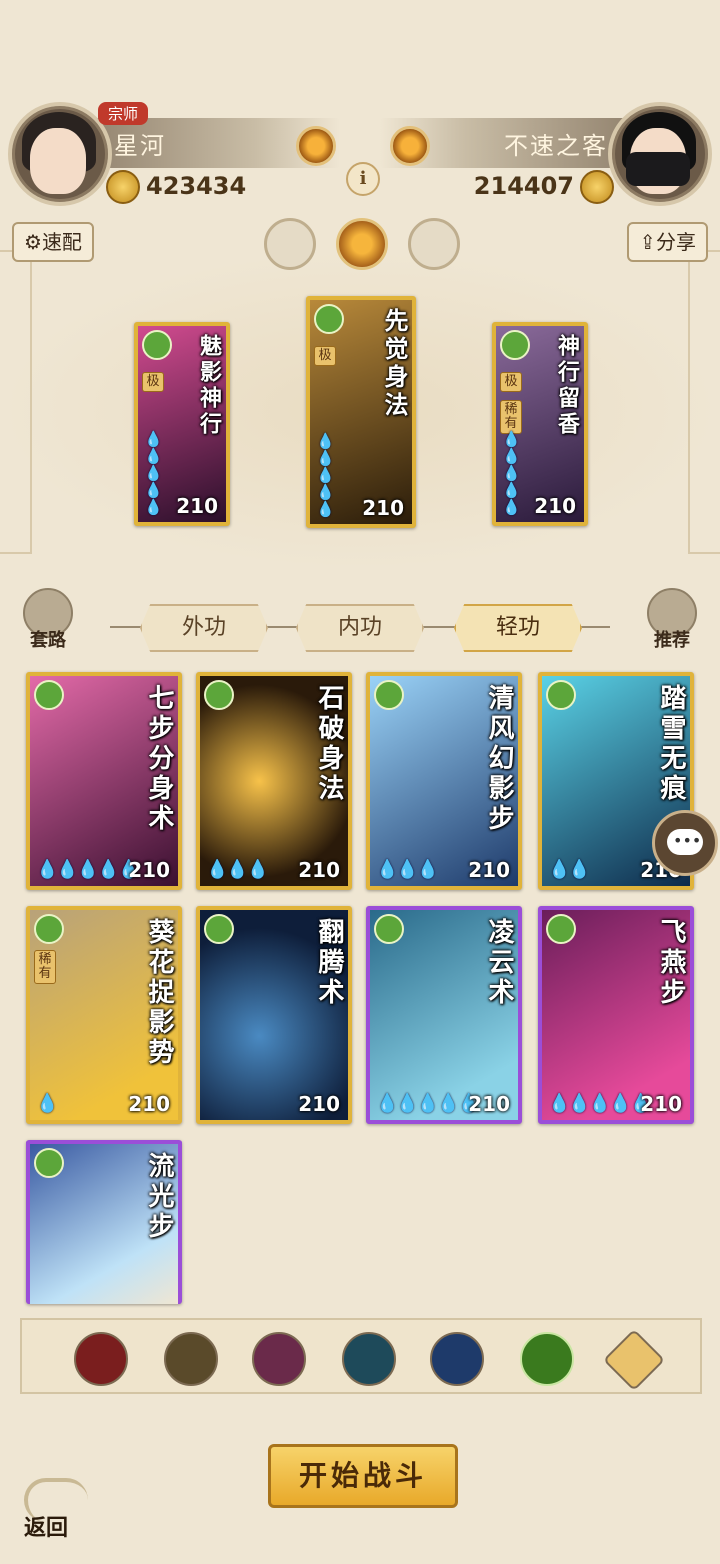 The width and height of the screenshot is (720, 1564). Describe the element at coordinates (33, 242) in the screenshot. I see `gear-icon: ⚙` at that location.